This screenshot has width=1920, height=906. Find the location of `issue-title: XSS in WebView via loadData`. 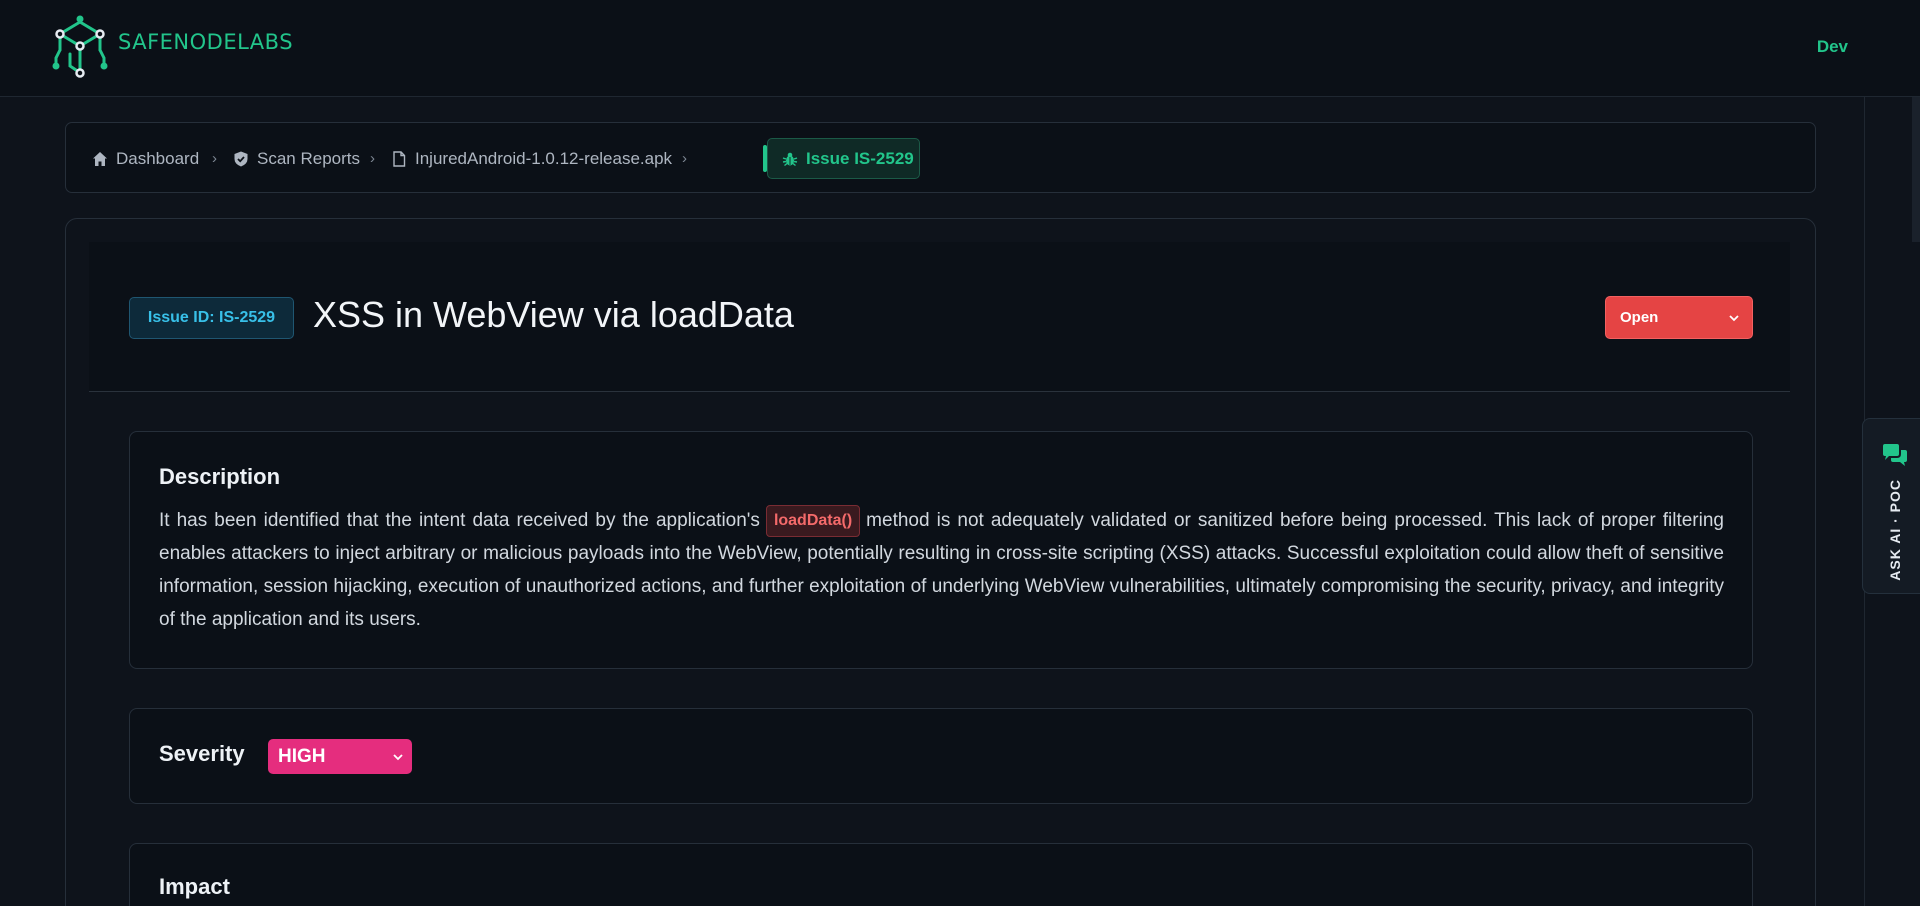

issue-title: XSS in WebView via loadData is located at coordinates (553, 314).